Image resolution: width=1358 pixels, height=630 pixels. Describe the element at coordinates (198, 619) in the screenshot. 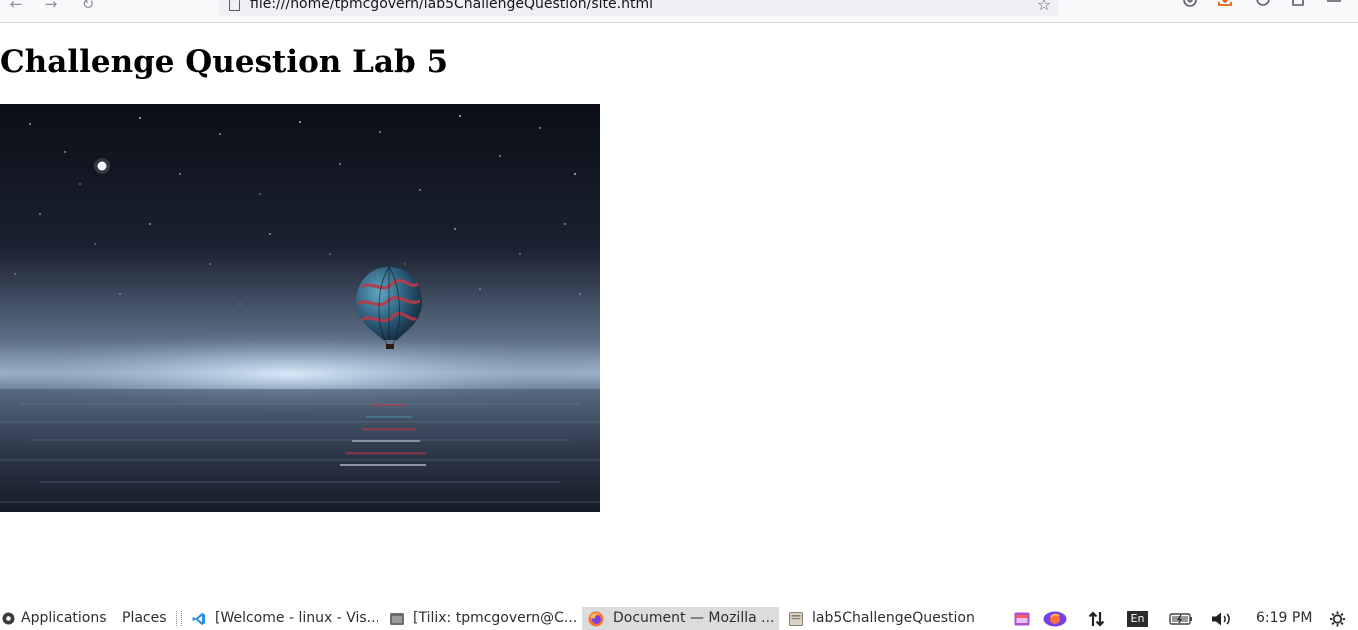

I see `vscode-icon` at that location.